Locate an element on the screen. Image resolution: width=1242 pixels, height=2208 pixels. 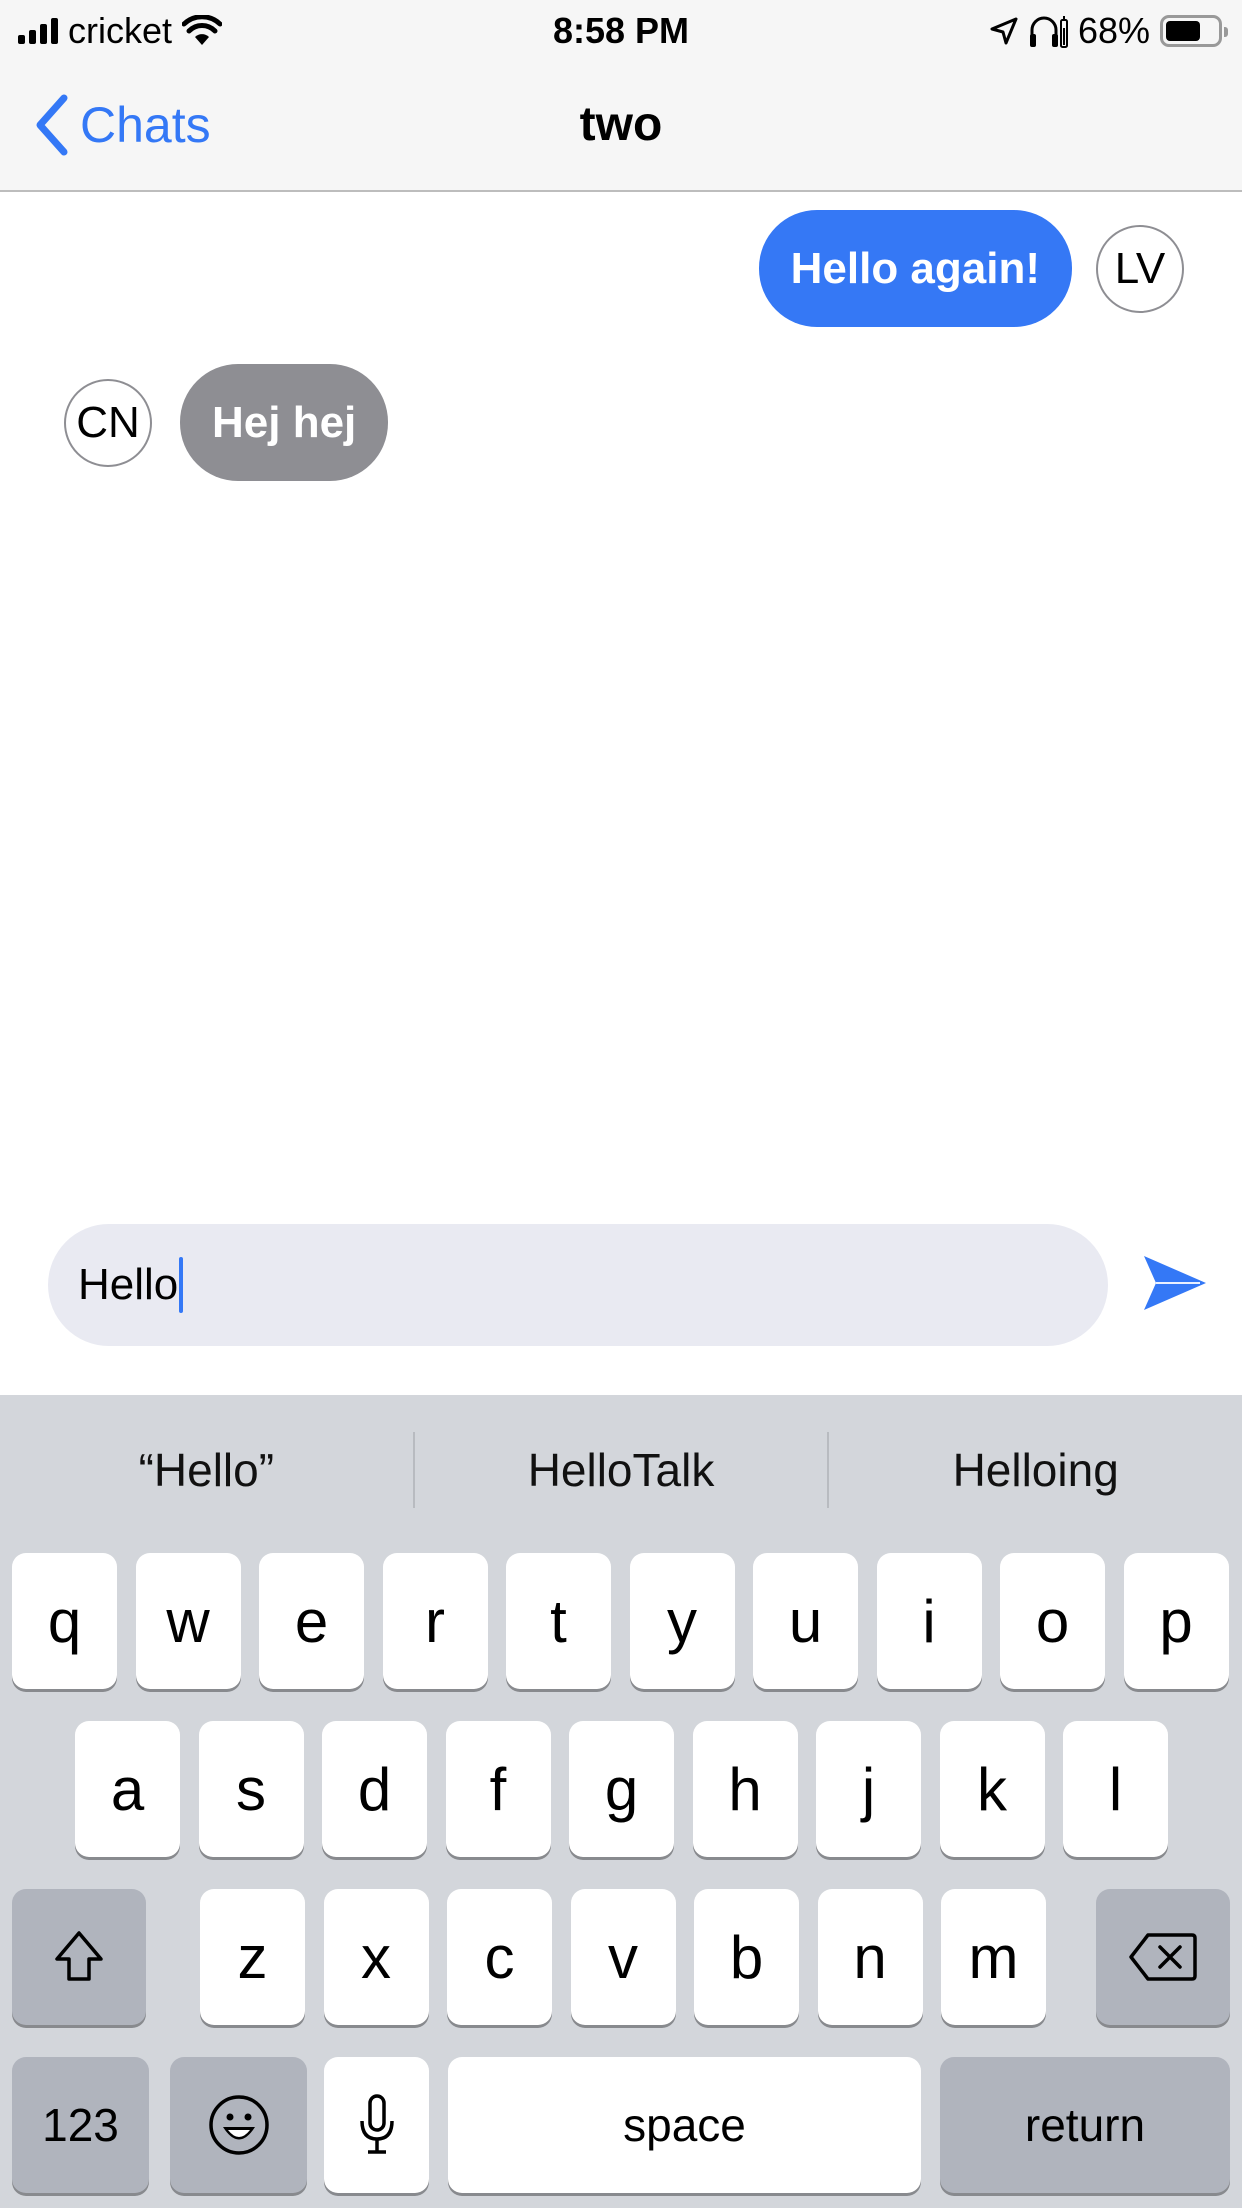
key-e: e is located at coordinates (311, 1621).